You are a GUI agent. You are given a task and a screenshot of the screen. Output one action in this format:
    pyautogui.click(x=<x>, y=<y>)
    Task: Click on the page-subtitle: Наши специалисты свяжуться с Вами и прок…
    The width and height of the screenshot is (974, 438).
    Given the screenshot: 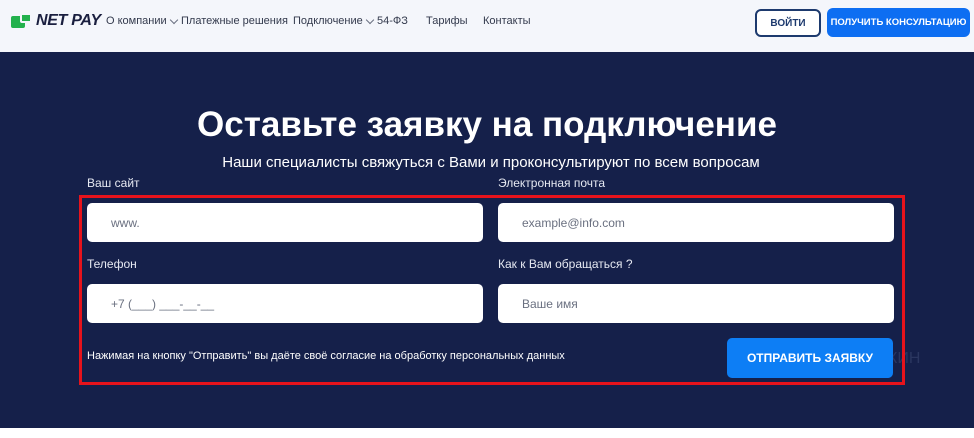 What is the action you would take?
    pyautogui.click(x=491, y=162)
    